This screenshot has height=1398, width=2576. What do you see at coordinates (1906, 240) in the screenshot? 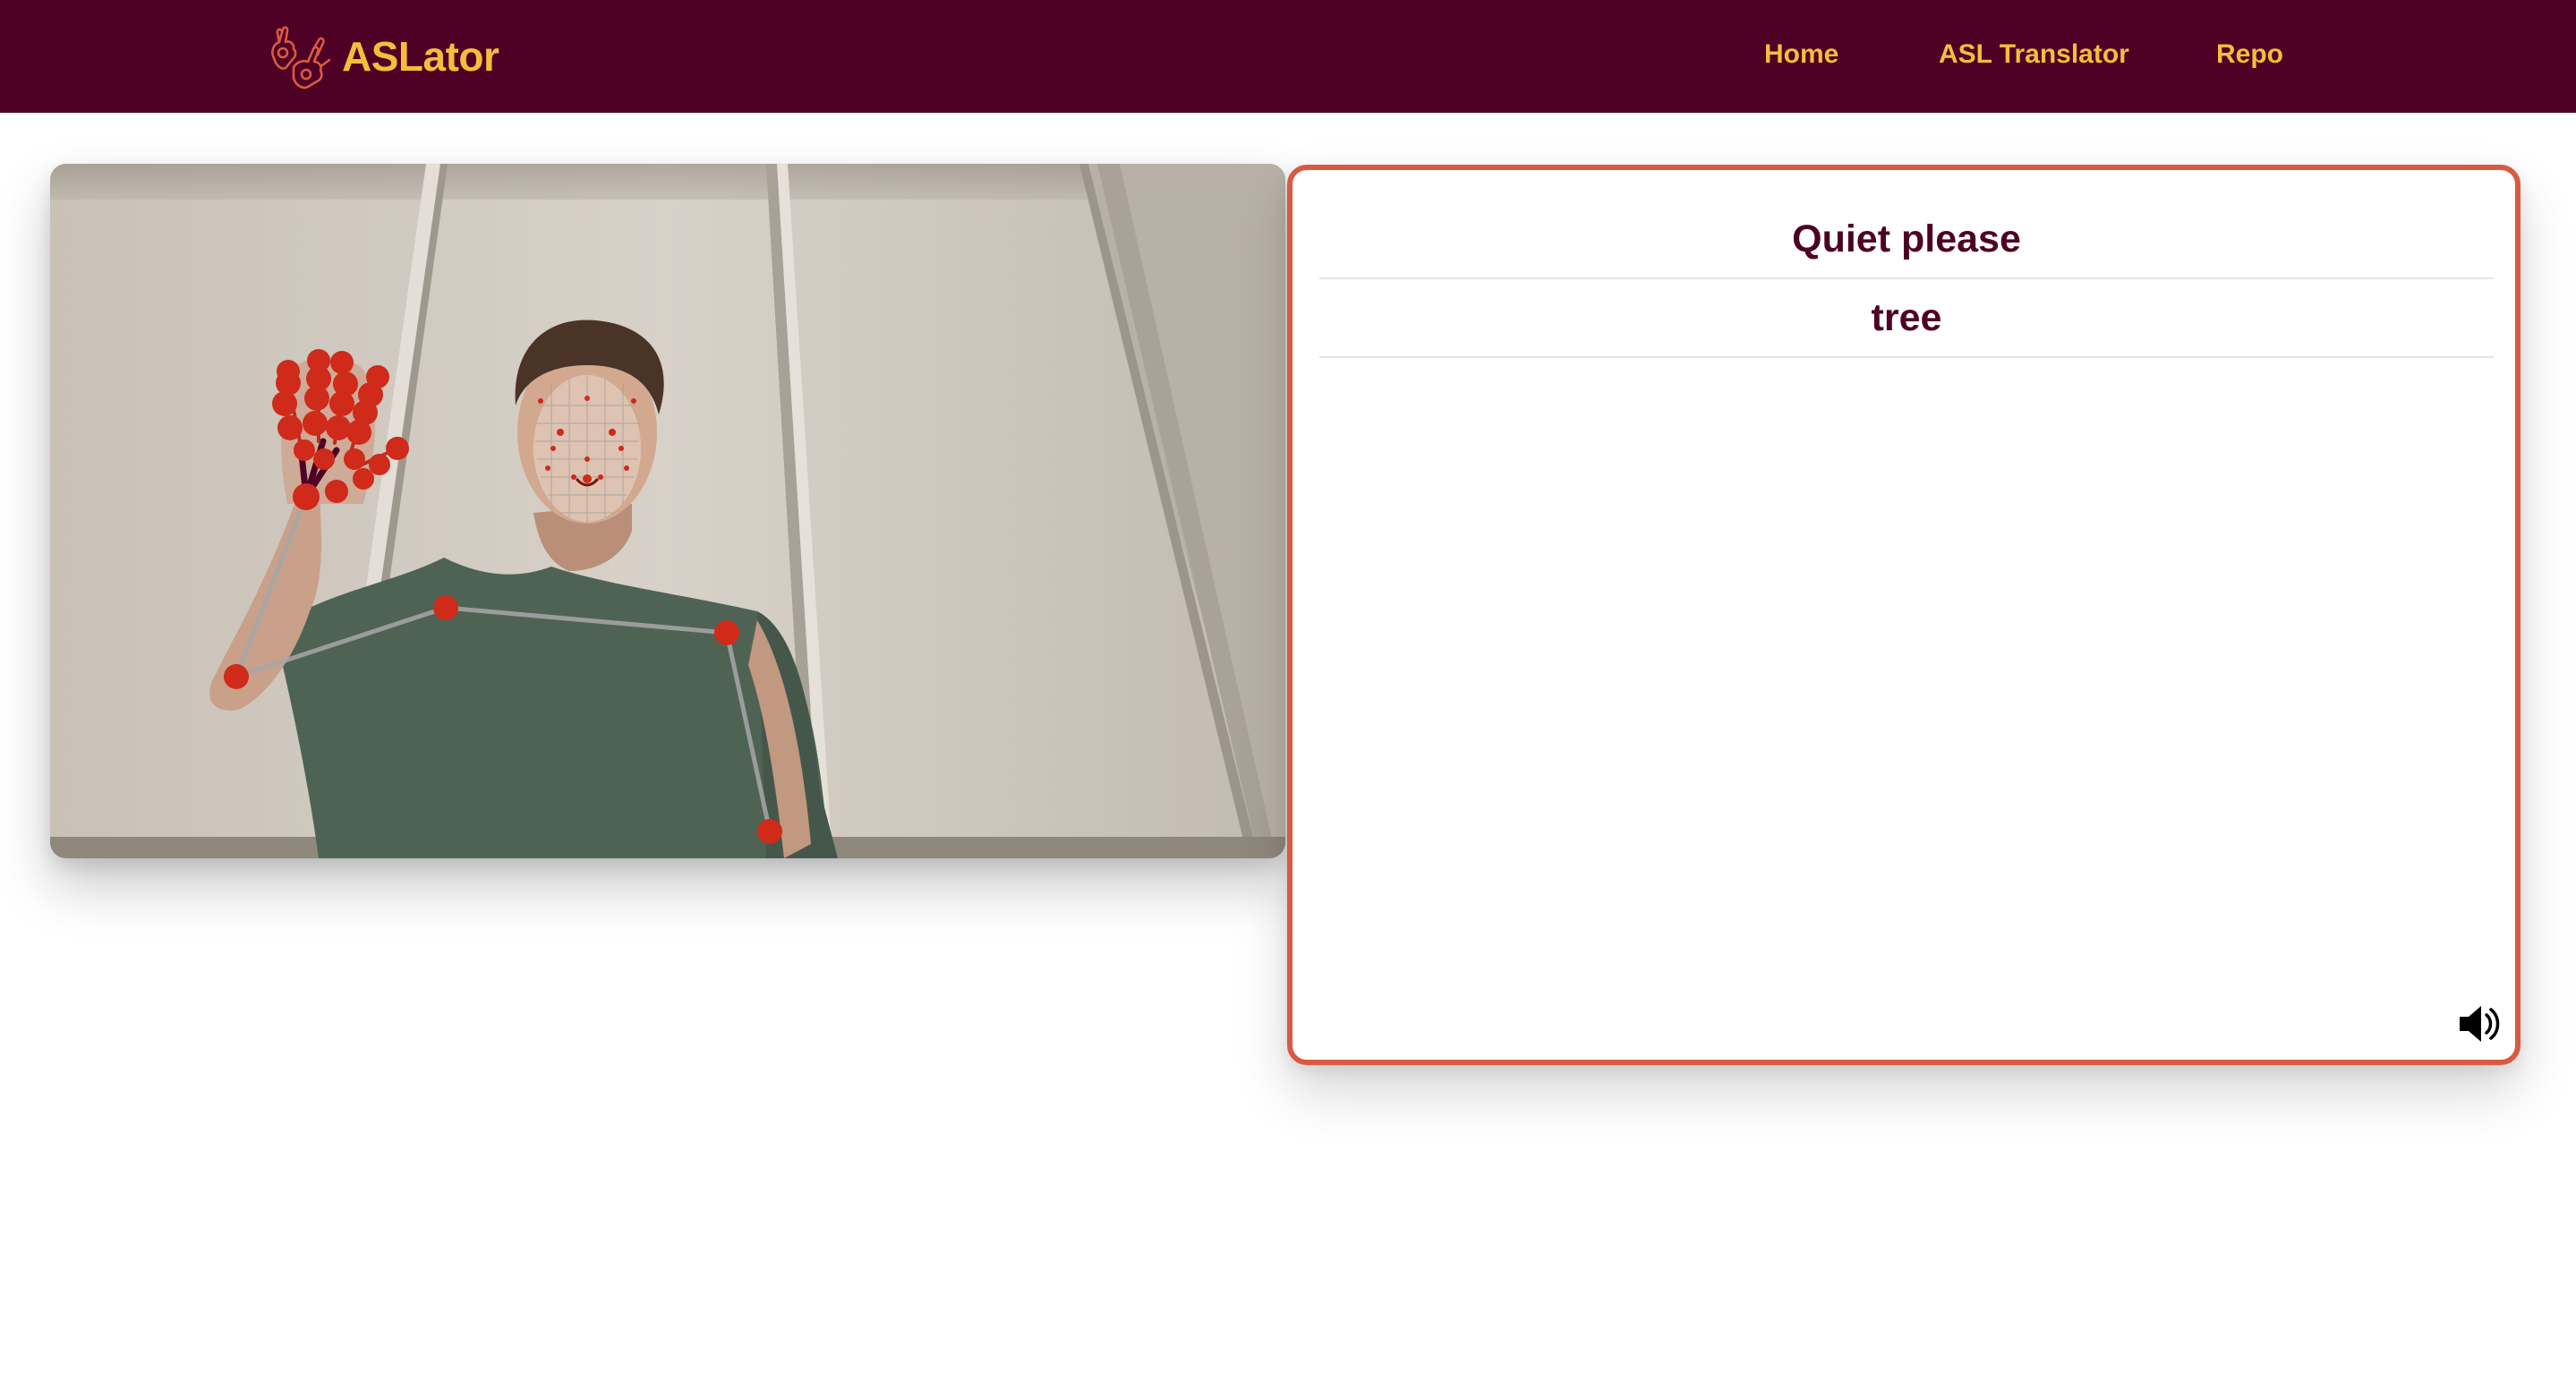
I see `translation-item: Quiet please` at bounding box center [1906, 240].